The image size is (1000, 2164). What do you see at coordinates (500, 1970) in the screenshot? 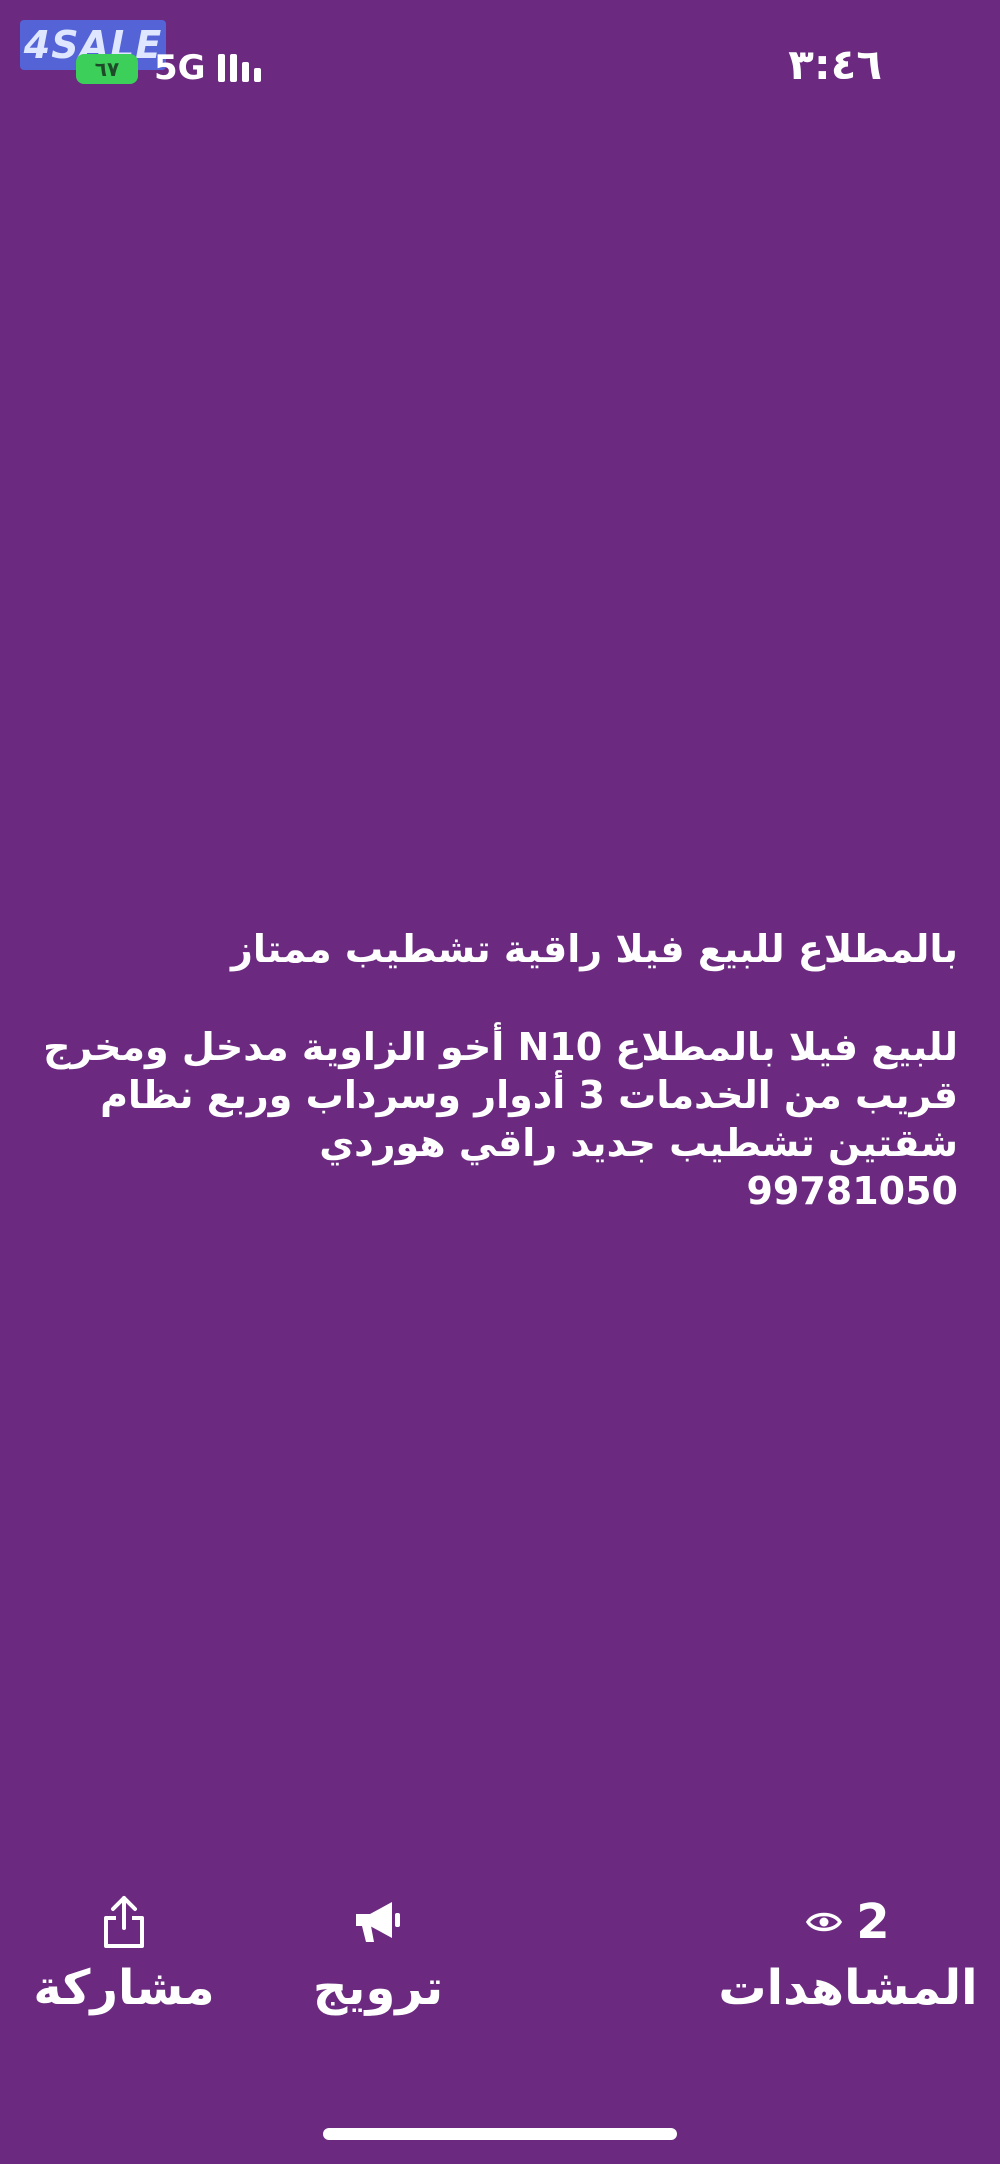
I see `bottom-action-bar: مشاركة ترويج 2 المشاهدات` at bounding box center [500, 1970].